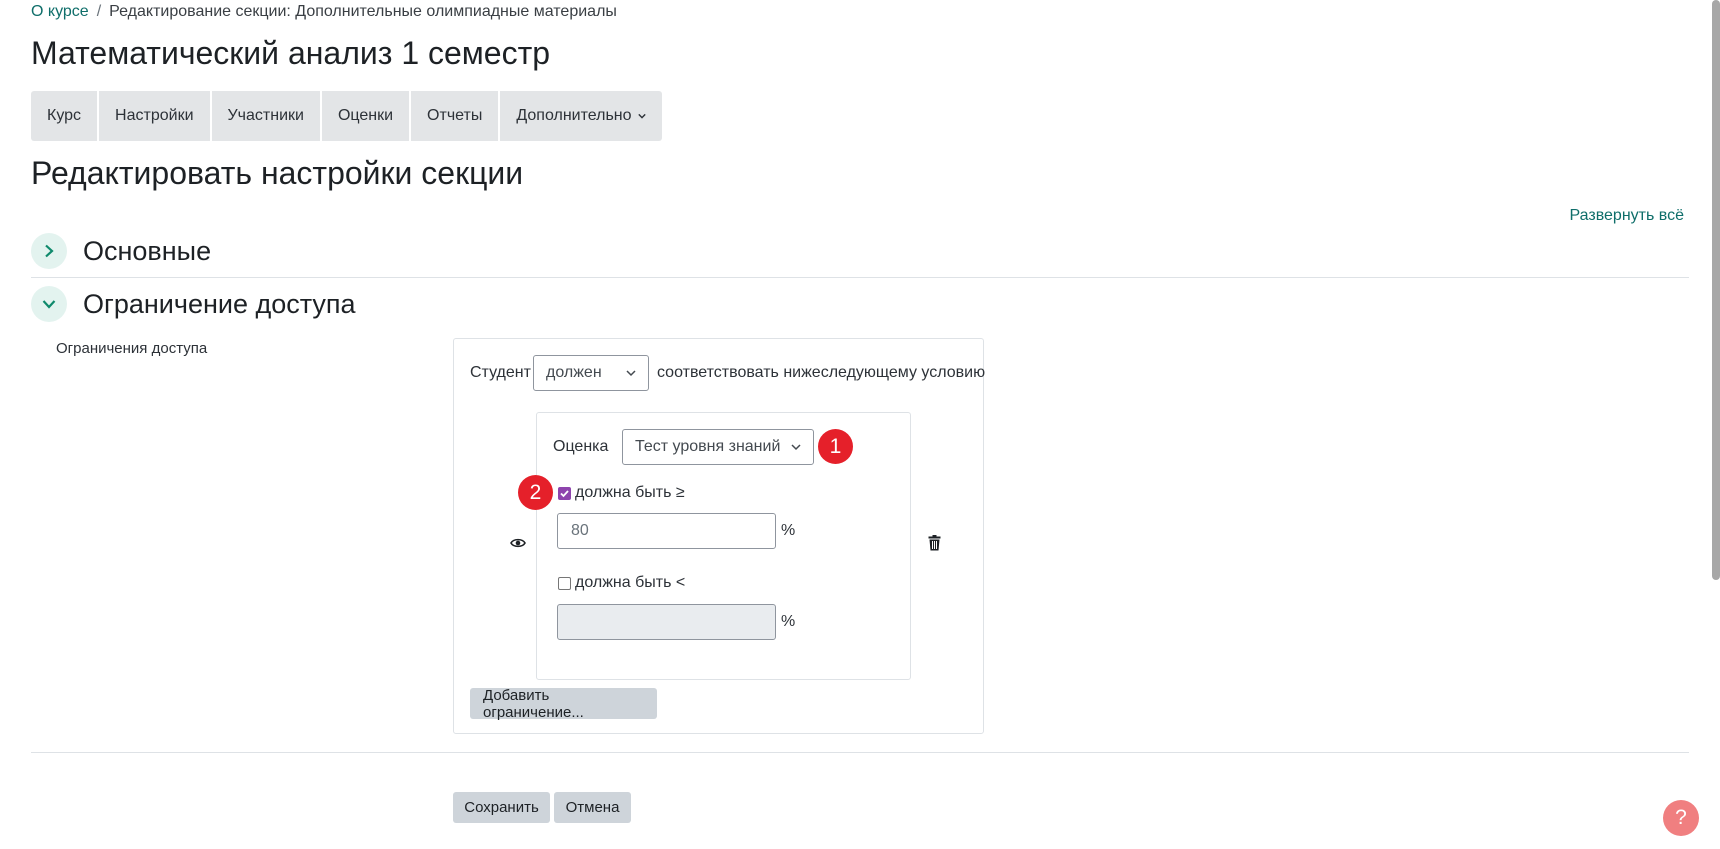  What do you see at coordinates (934, 545) in the screenshot?
I see `trash-icon` at bounding box center [934, 545].